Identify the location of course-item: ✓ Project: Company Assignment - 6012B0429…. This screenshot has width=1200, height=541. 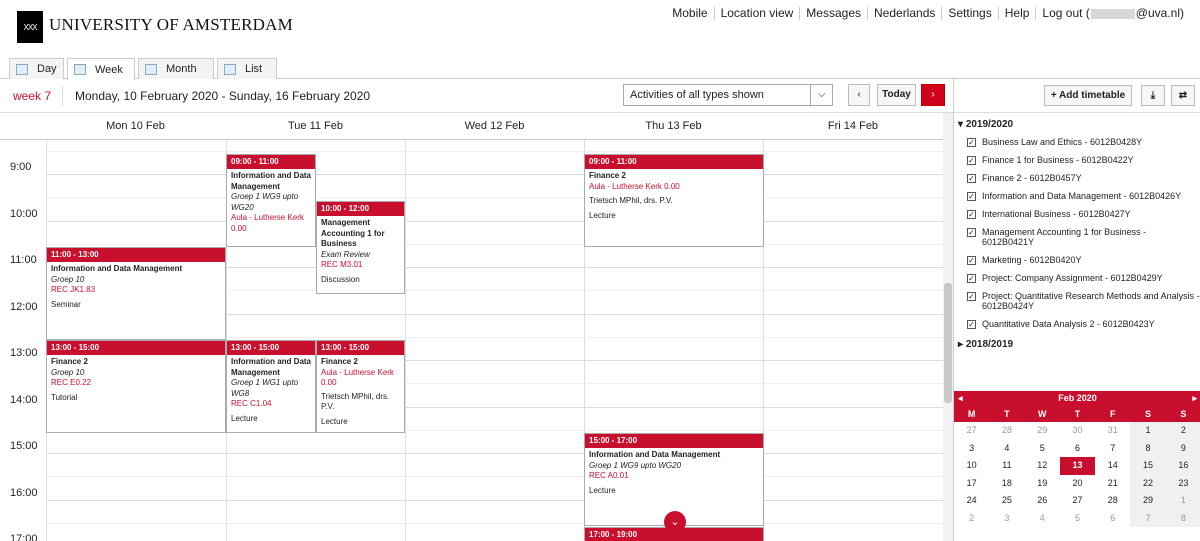
(1077, 278).